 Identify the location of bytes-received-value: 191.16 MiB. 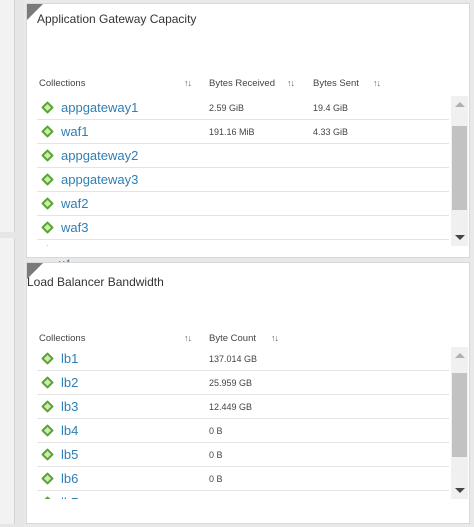
(232, 132).